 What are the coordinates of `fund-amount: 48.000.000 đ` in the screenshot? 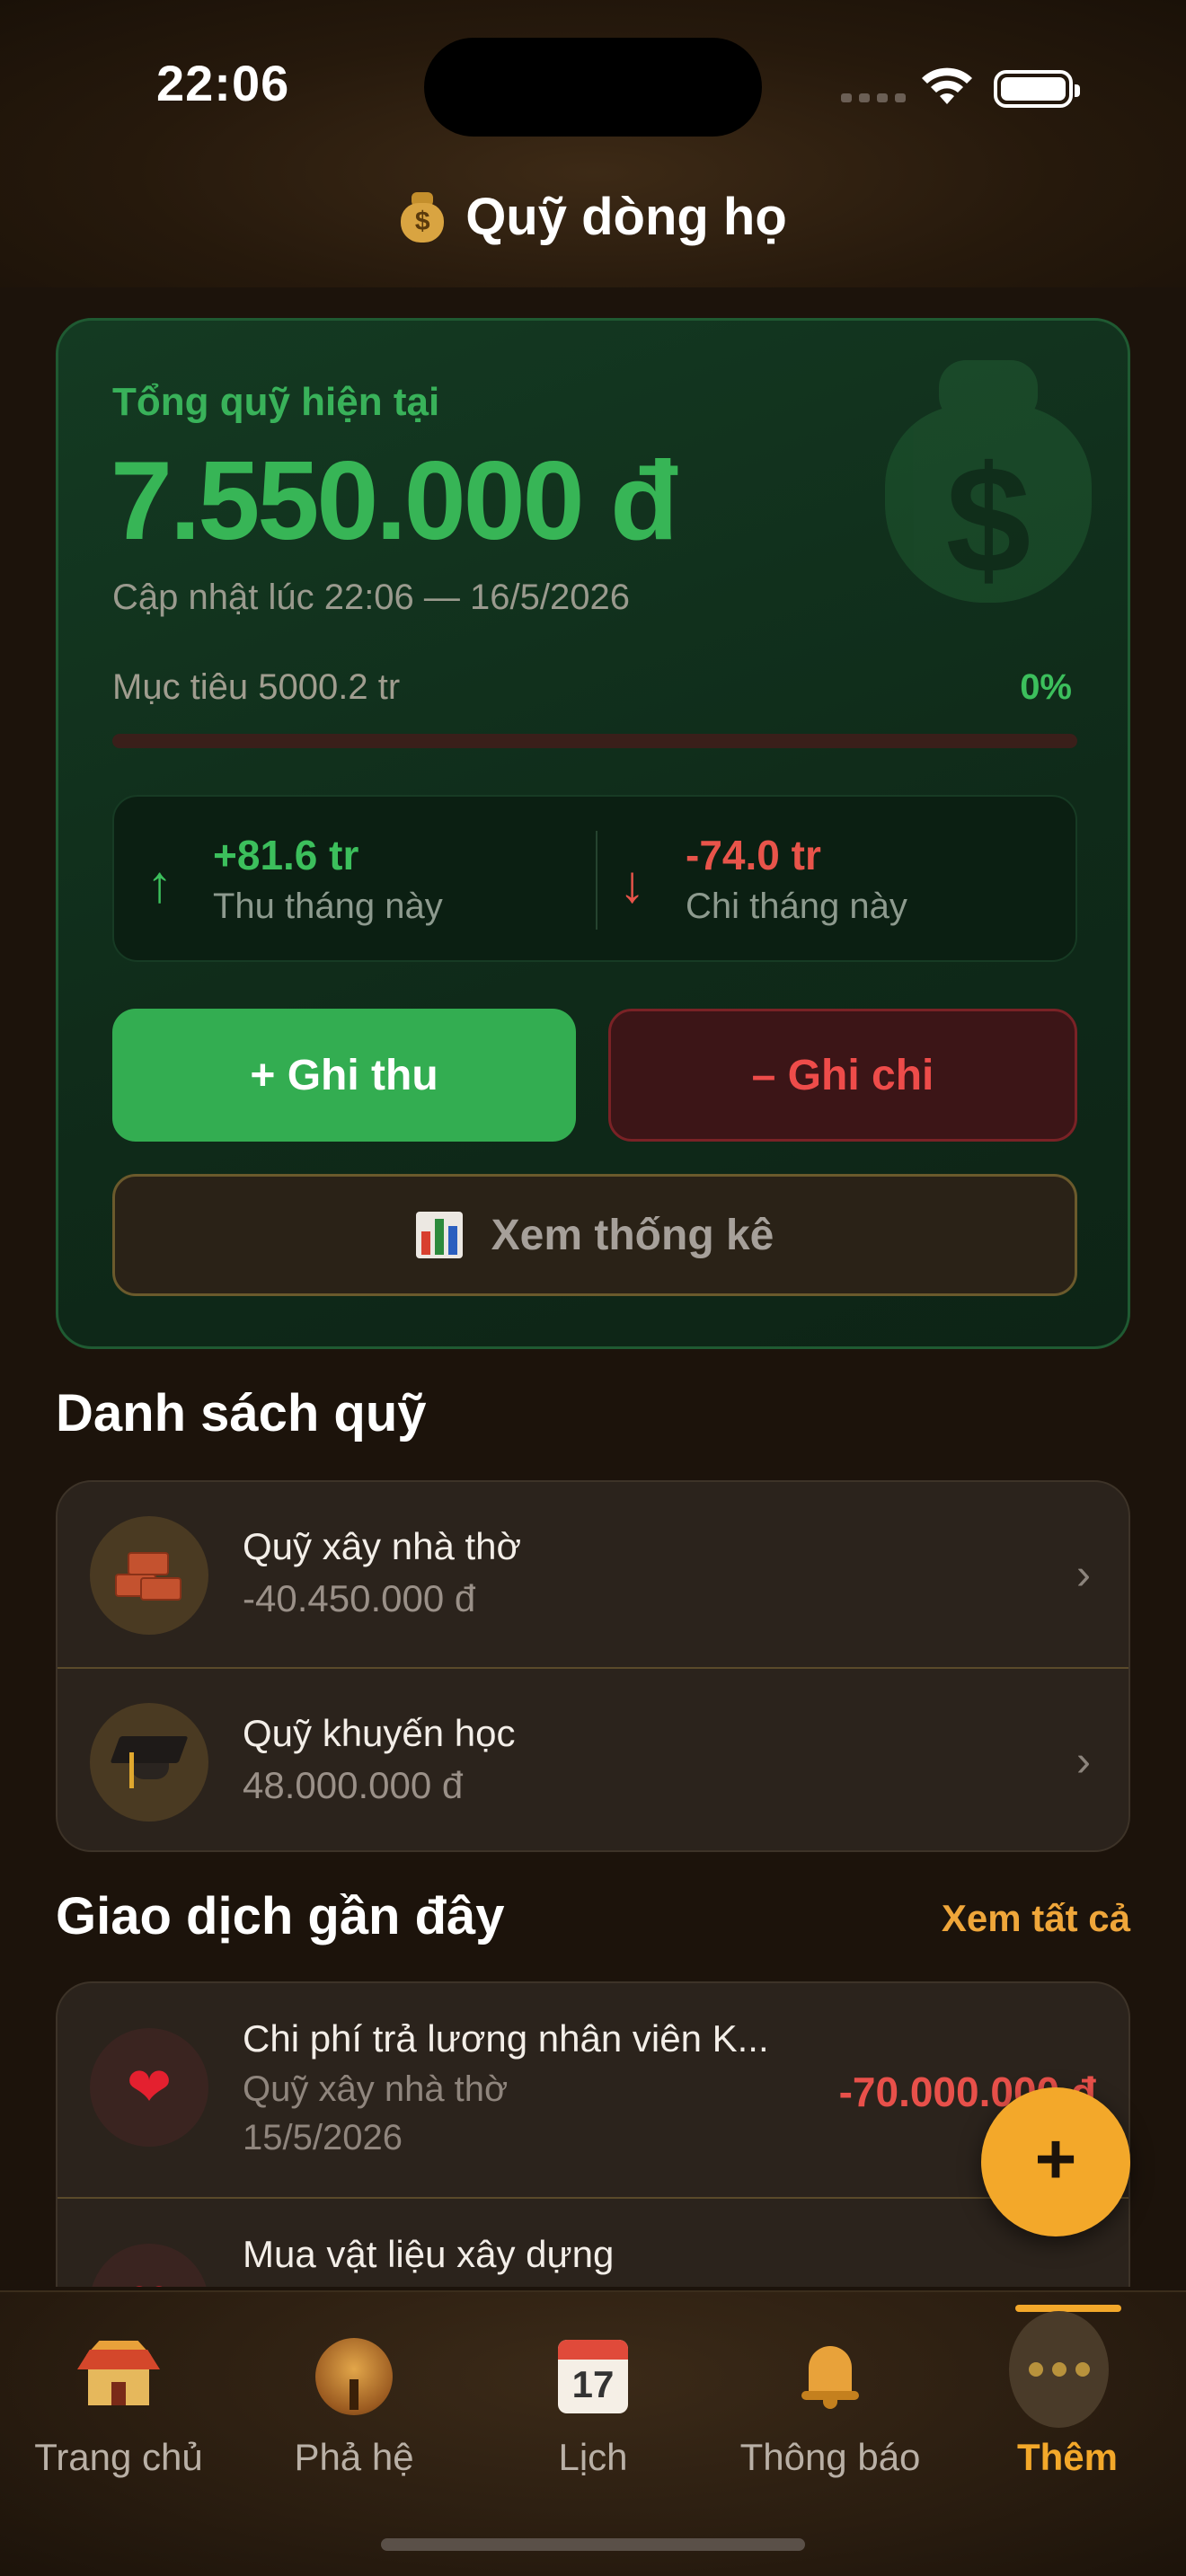 It's located at (353, 1785).